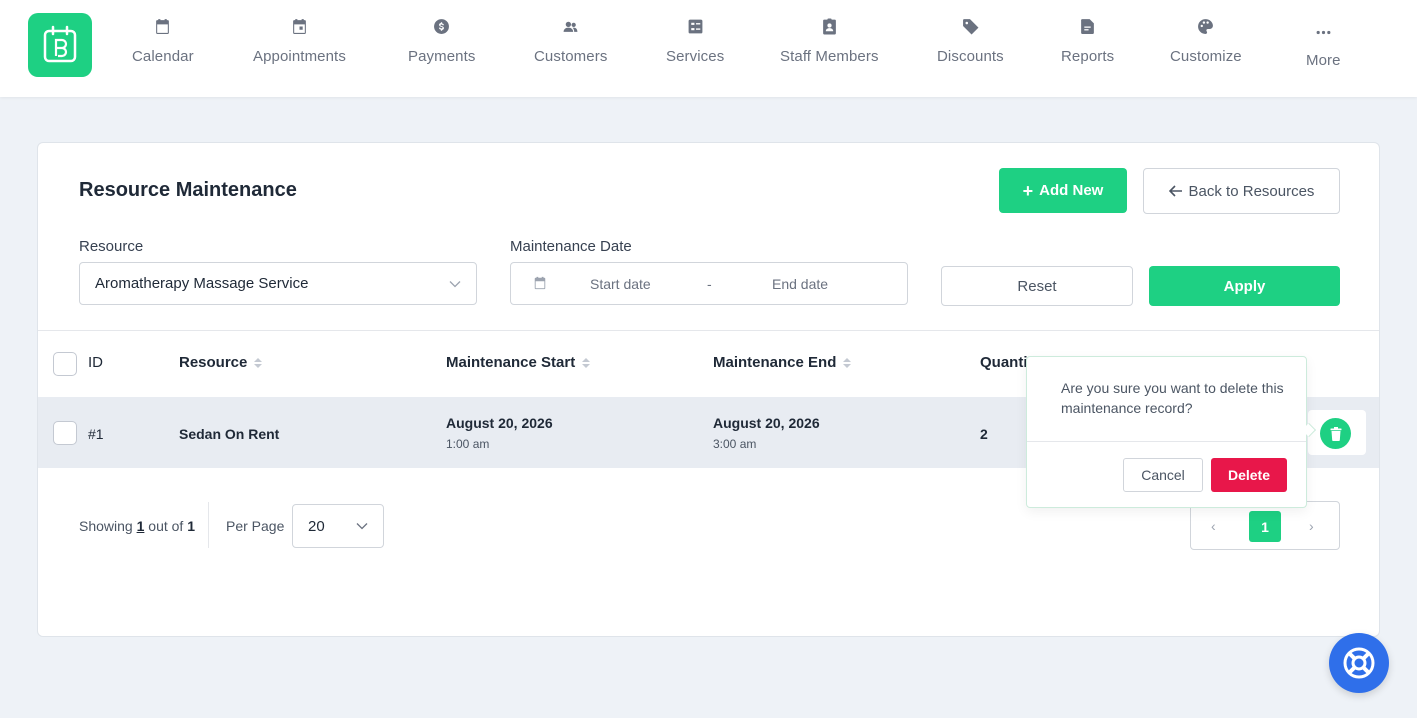 This screenshot has height=718, width=1417. Describe the element at coordinates (213, 362) in the screenshot. I see `column-resource-label: Resource` at that location.